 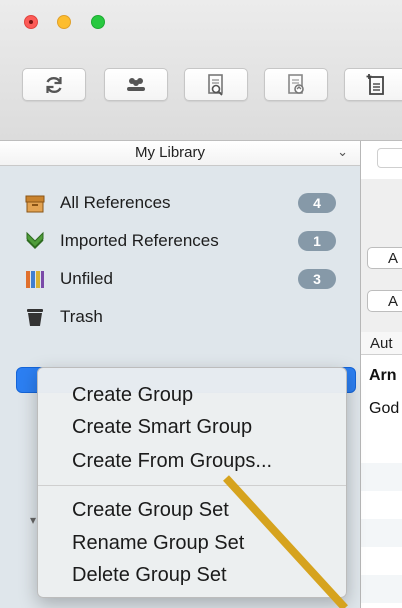 I want to click on count-badge: 3, so click(x=317, y=279).